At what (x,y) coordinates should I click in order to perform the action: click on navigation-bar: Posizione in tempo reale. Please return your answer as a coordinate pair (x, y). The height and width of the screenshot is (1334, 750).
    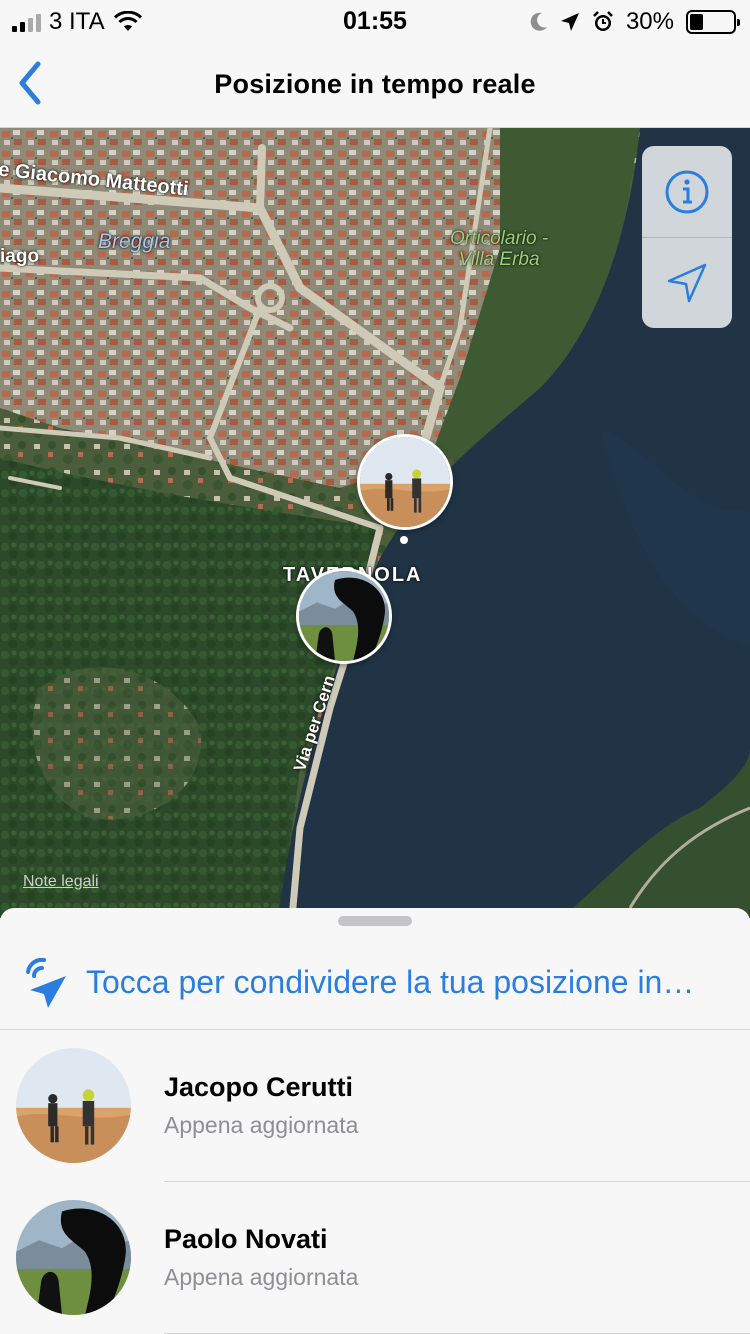
    Looking at the image, I should click on (375, 84).